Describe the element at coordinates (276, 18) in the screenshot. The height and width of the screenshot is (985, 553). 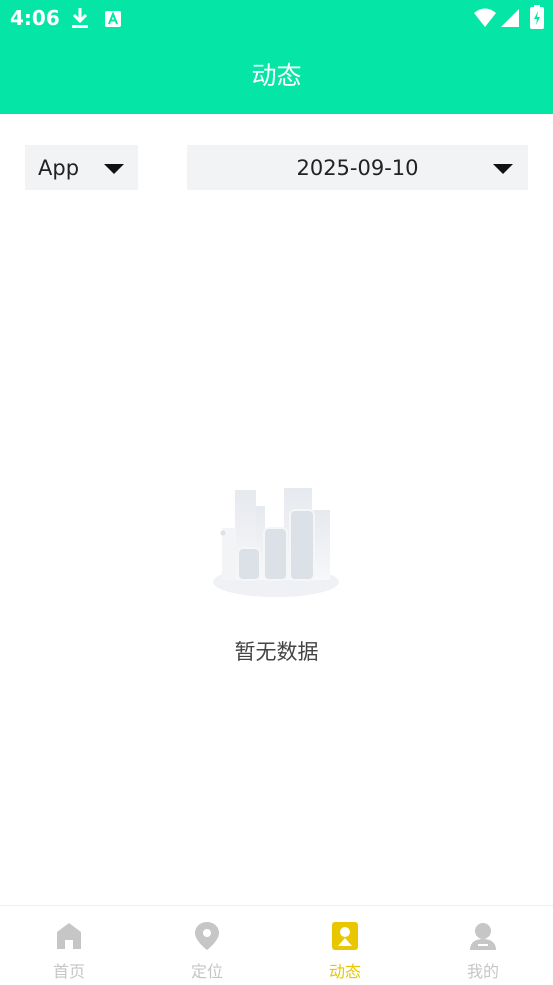
I see `status-bar: 4:06` at that location.